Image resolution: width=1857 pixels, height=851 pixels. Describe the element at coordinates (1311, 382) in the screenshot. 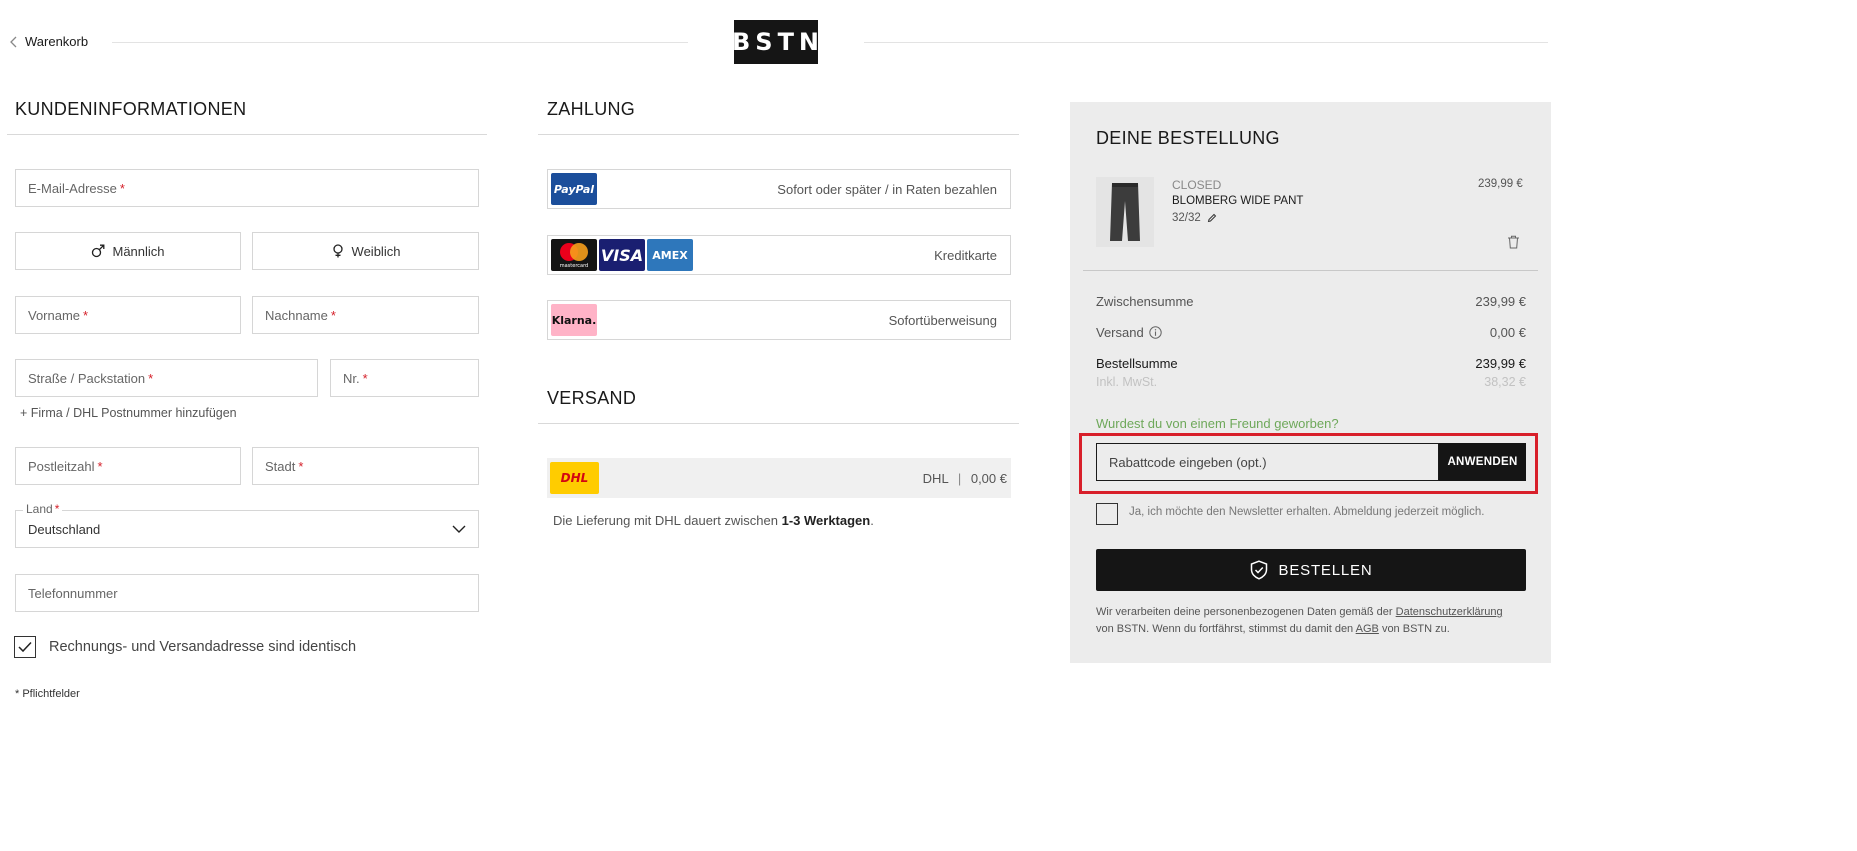

I see `vat-row: Inkl. MwSt. 38,32 €` at that location.